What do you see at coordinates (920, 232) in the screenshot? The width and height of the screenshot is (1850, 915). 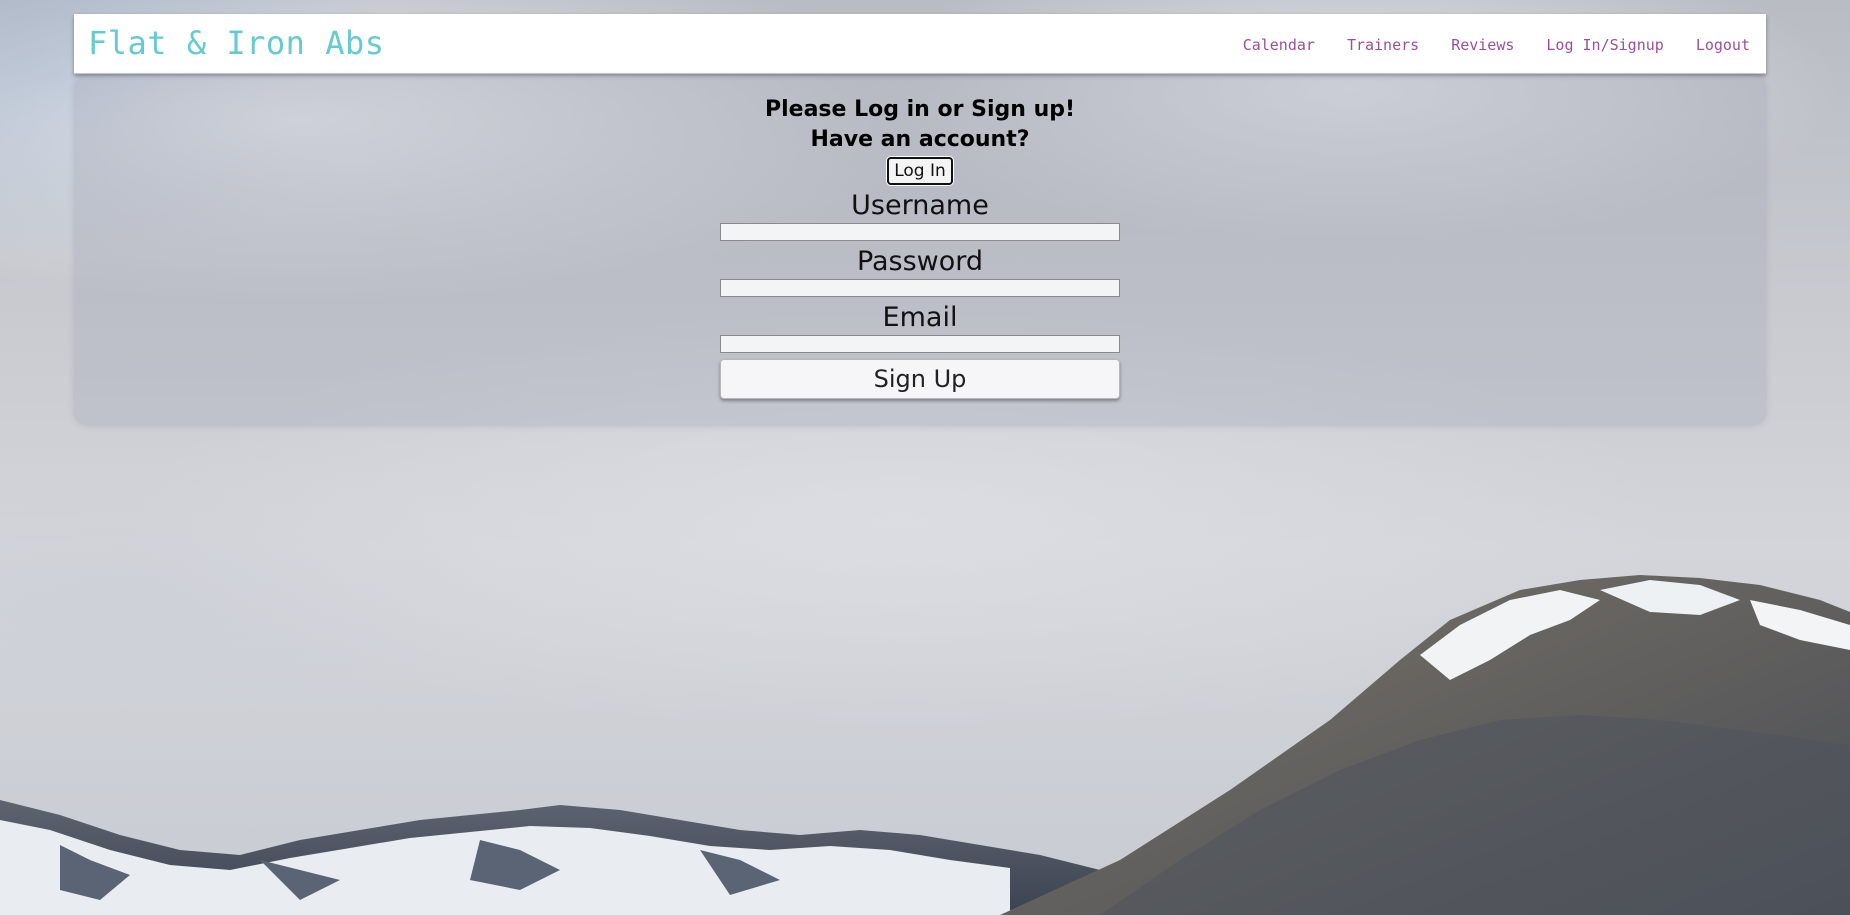 I see `username-input` at bounding box center [920, 232].